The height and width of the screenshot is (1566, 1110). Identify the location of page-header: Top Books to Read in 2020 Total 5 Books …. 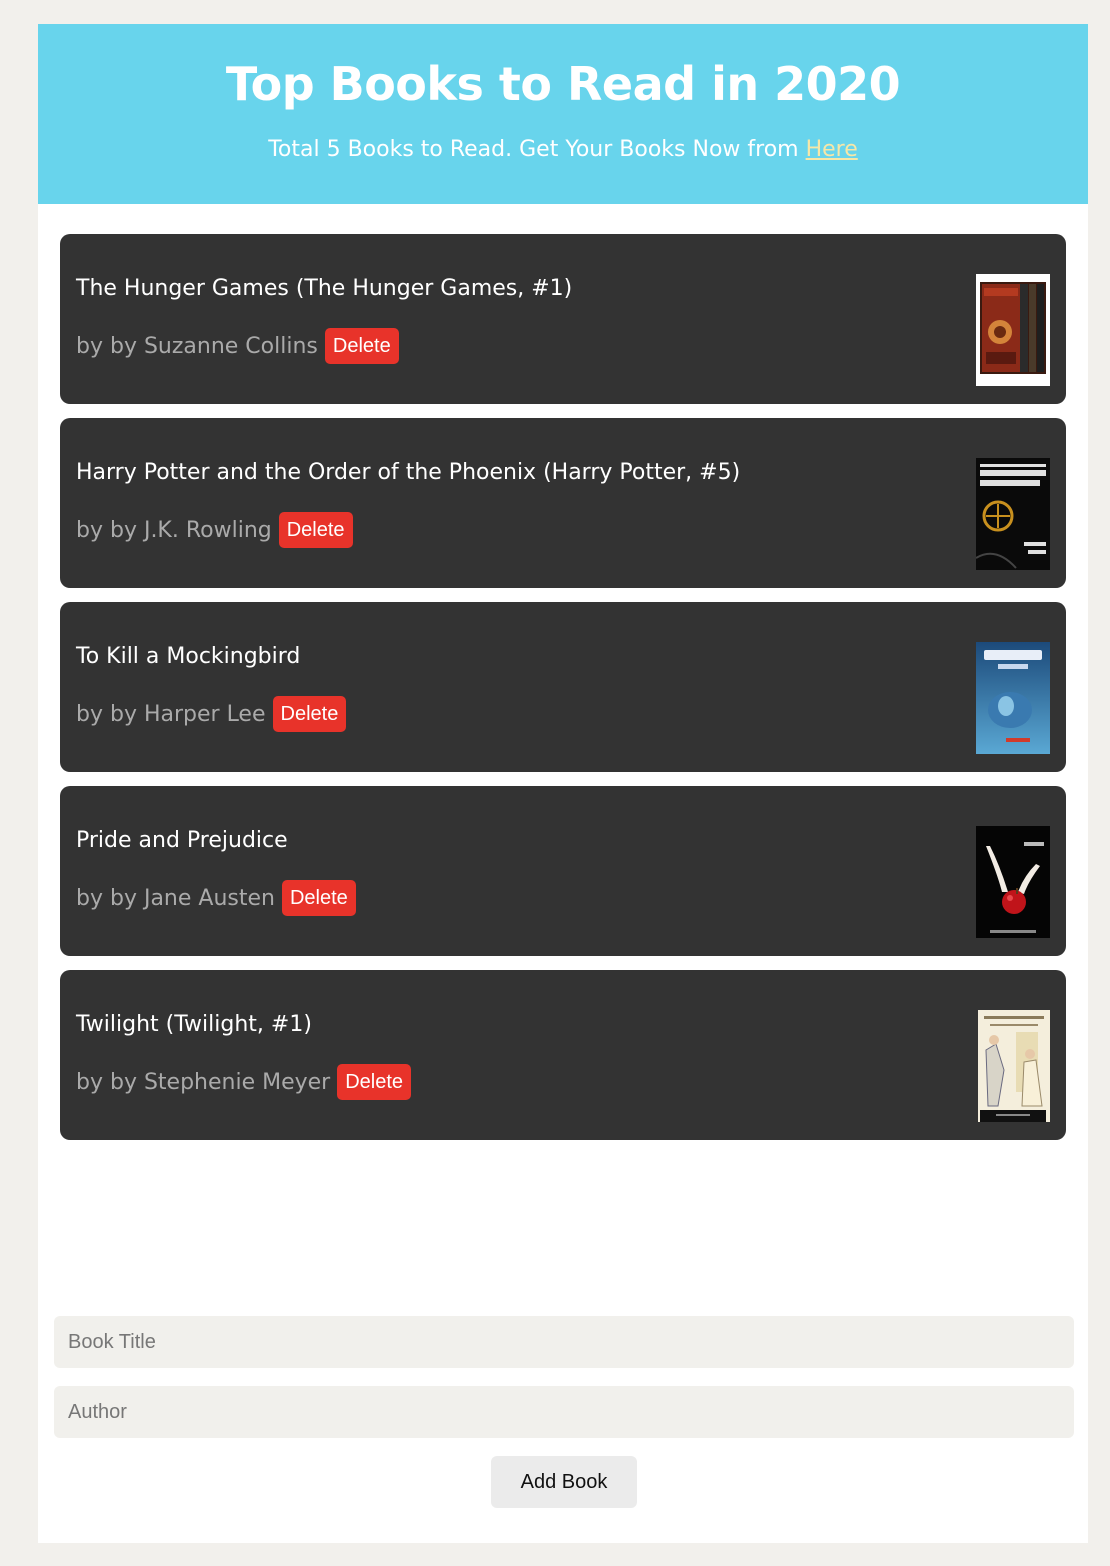
(563, 114).